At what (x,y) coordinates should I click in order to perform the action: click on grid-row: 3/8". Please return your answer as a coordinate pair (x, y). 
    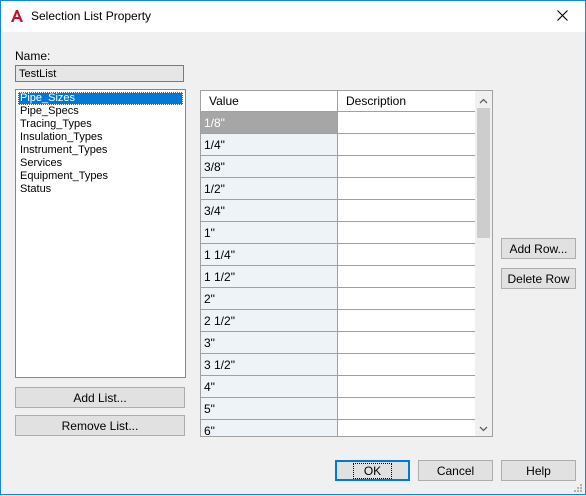
    Looking at the image, I should click on (338, 167).